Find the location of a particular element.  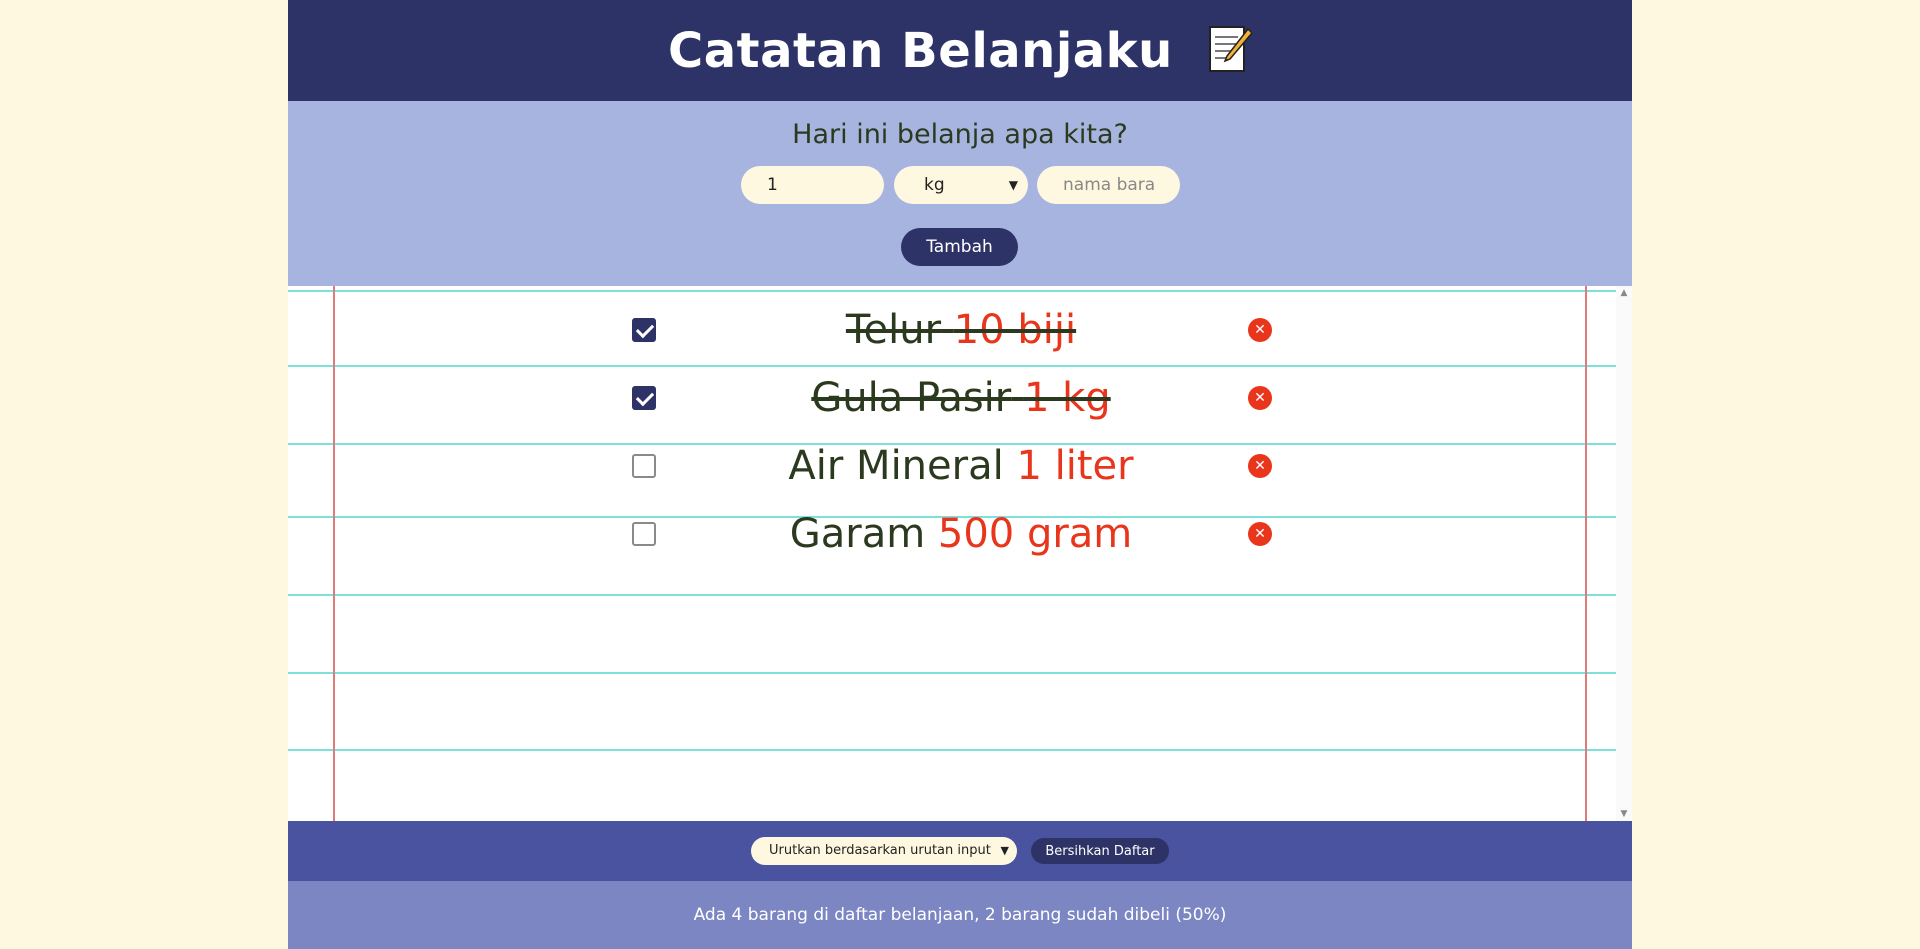

list-item: Gula Pasir 1 kg ✕ is located at coordinates (952, 398).